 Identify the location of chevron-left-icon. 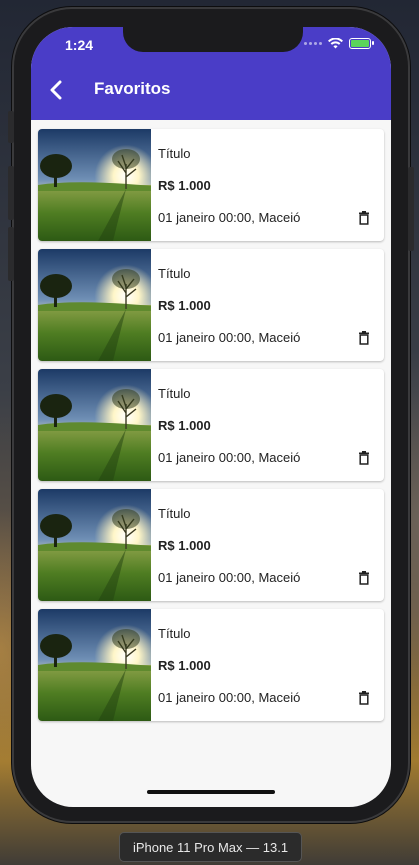
(56, 90).